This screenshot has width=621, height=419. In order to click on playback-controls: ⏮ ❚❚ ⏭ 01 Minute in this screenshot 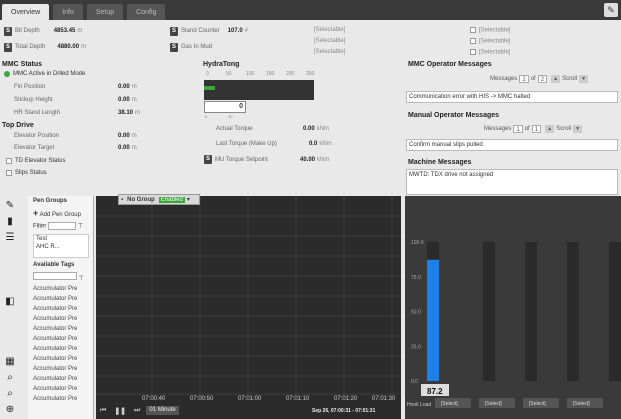, I will do `click(139, 410)`.